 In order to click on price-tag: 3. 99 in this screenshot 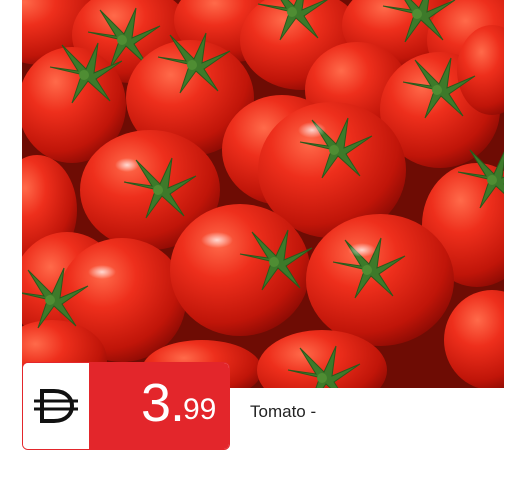, I will do `click(126, 406)`.